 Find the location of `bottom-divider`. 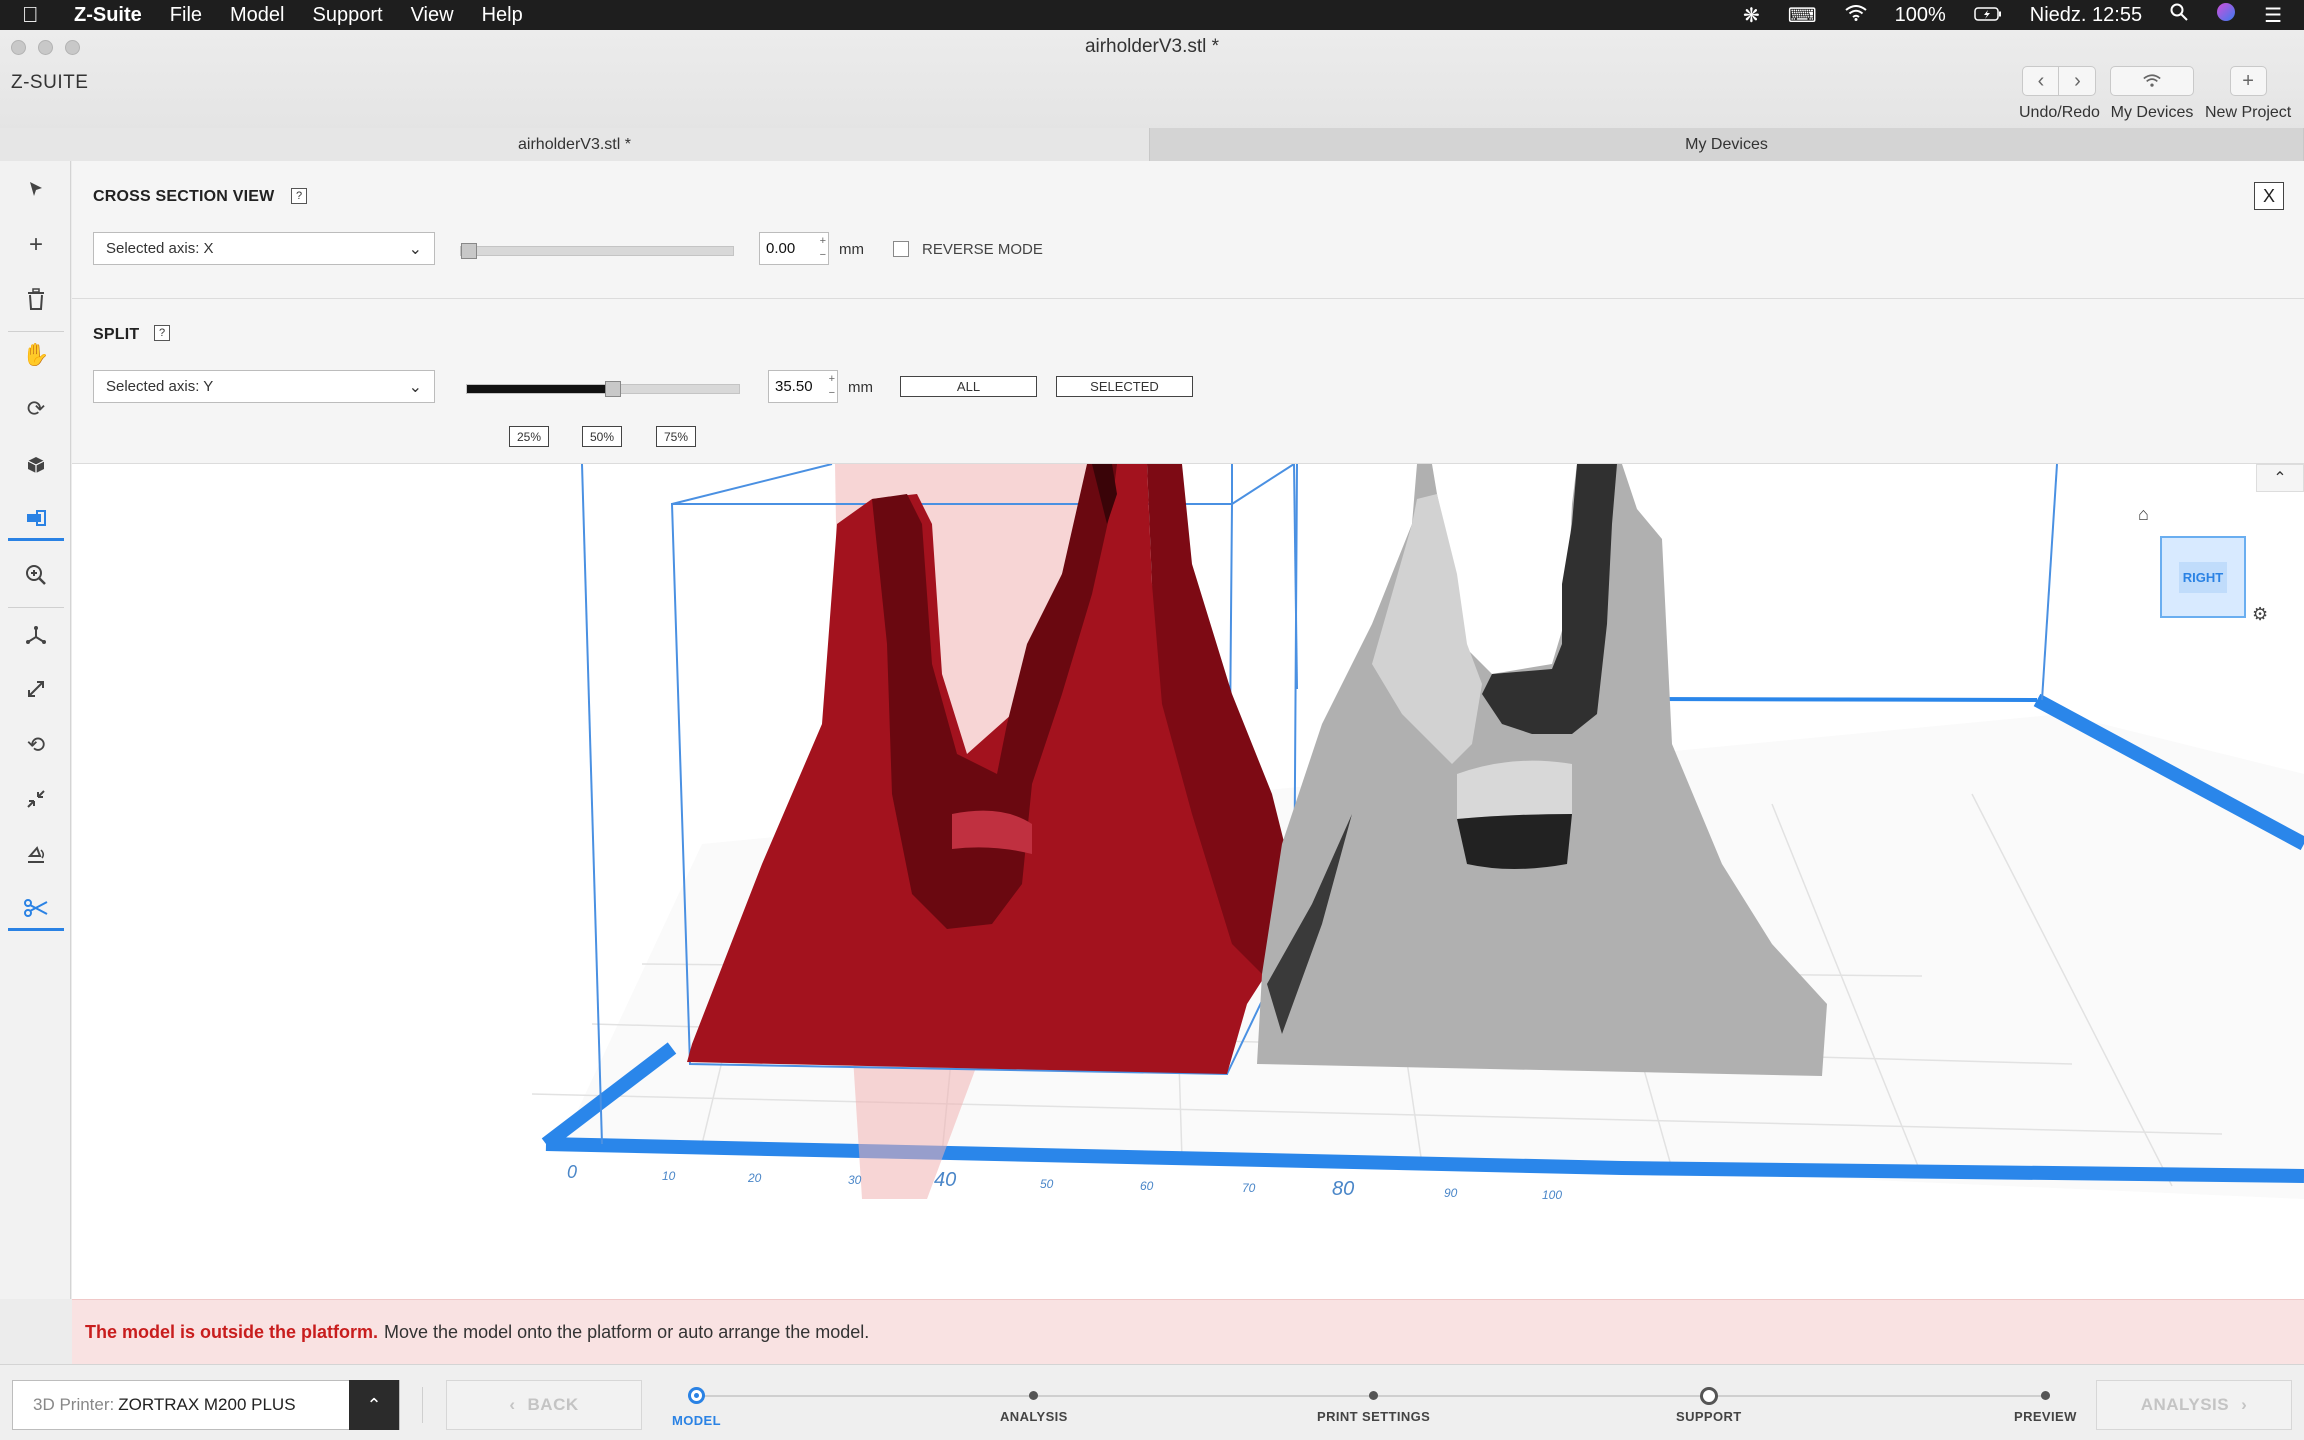

bottom-divider is located at coordinates (422, 1405).